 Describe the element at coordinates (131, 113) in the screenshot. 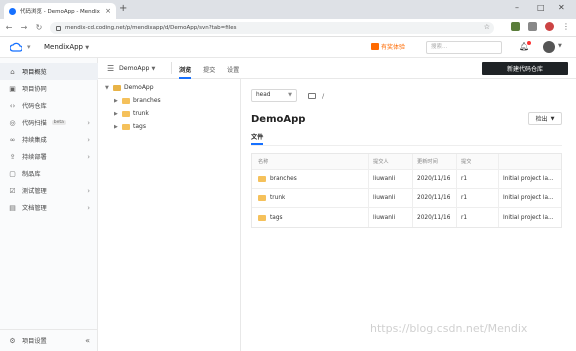

I see `tree-item-trunk: ▶ trunk` at that location.